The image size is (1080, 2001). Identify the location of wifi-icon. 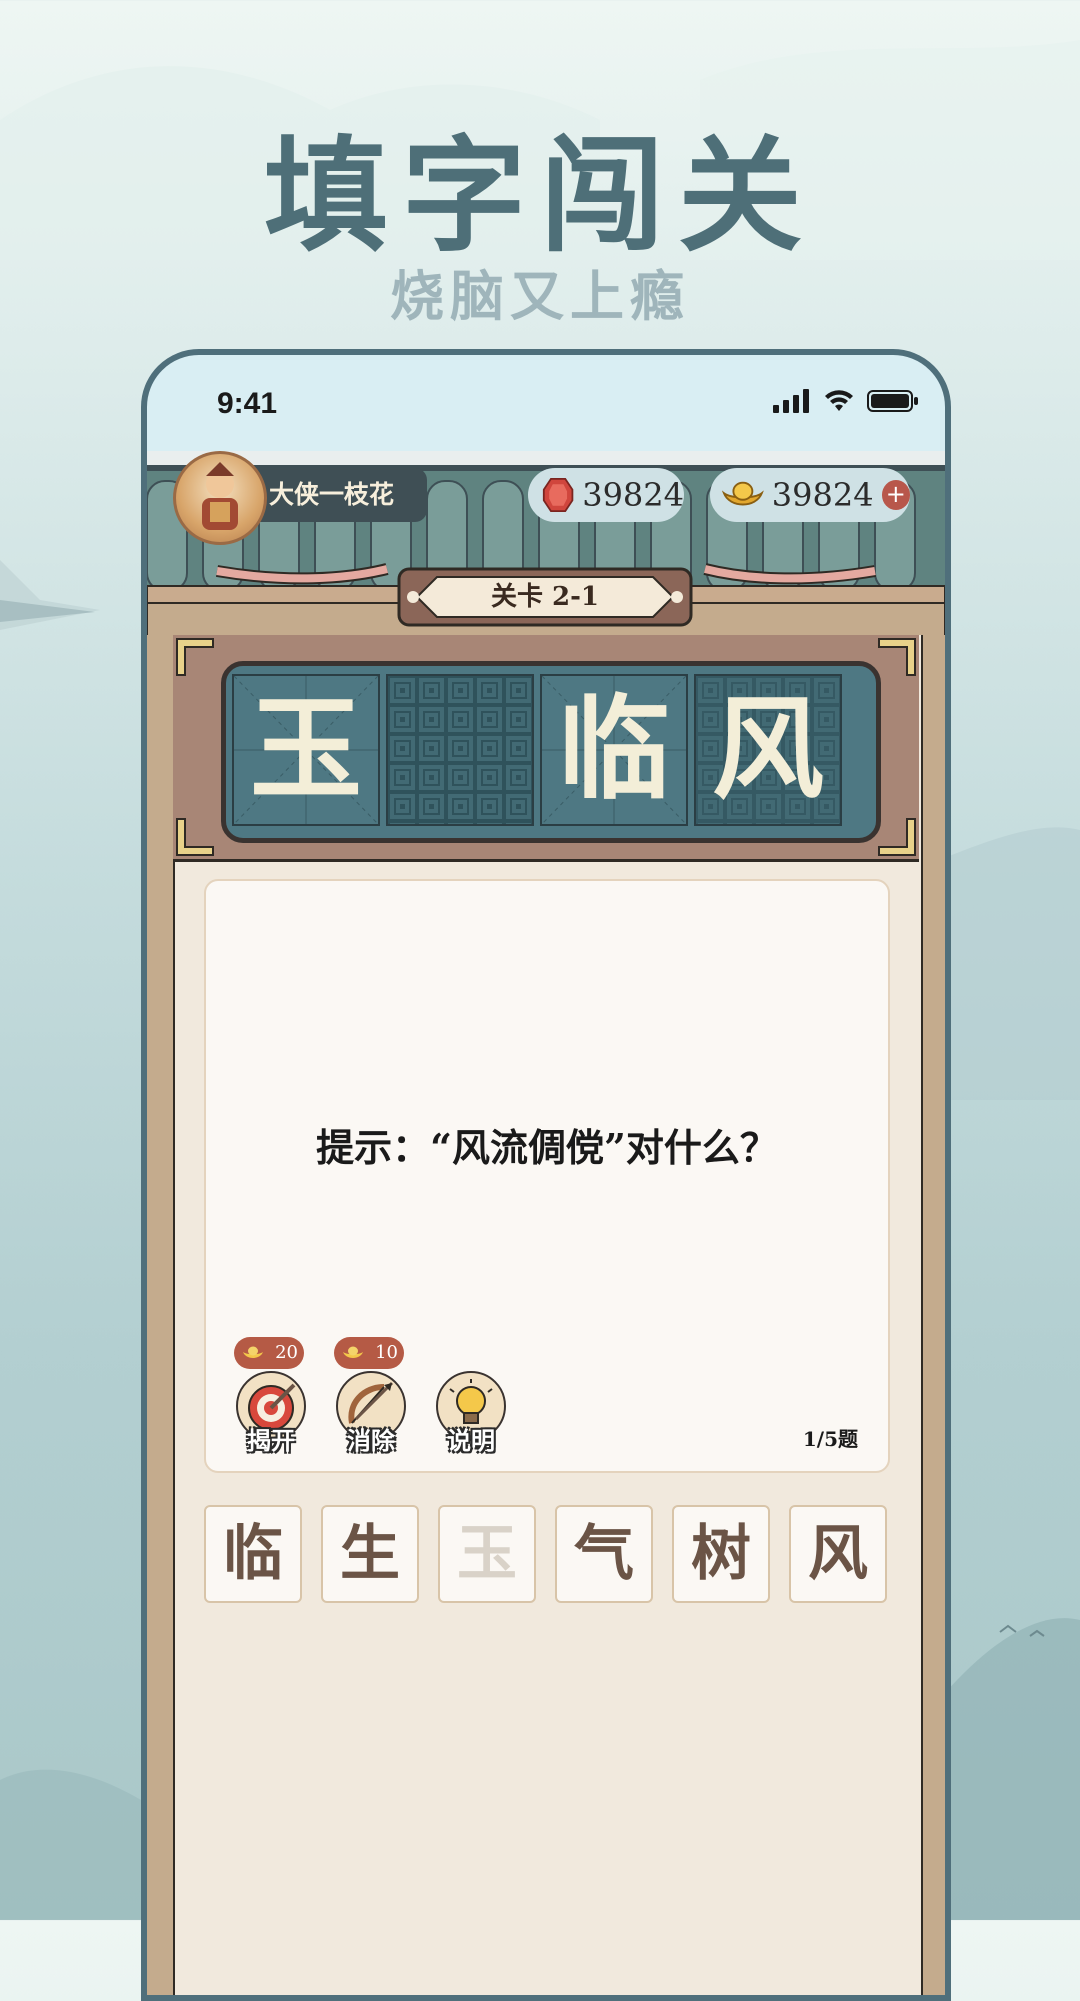
(839, 400).